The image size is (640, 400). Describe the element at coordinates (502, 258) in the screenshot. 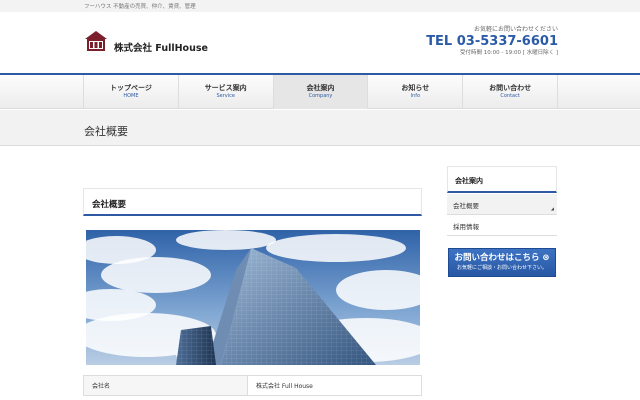

I see `cta-main-text: お問い合わせはこちら ⊛` at that location.